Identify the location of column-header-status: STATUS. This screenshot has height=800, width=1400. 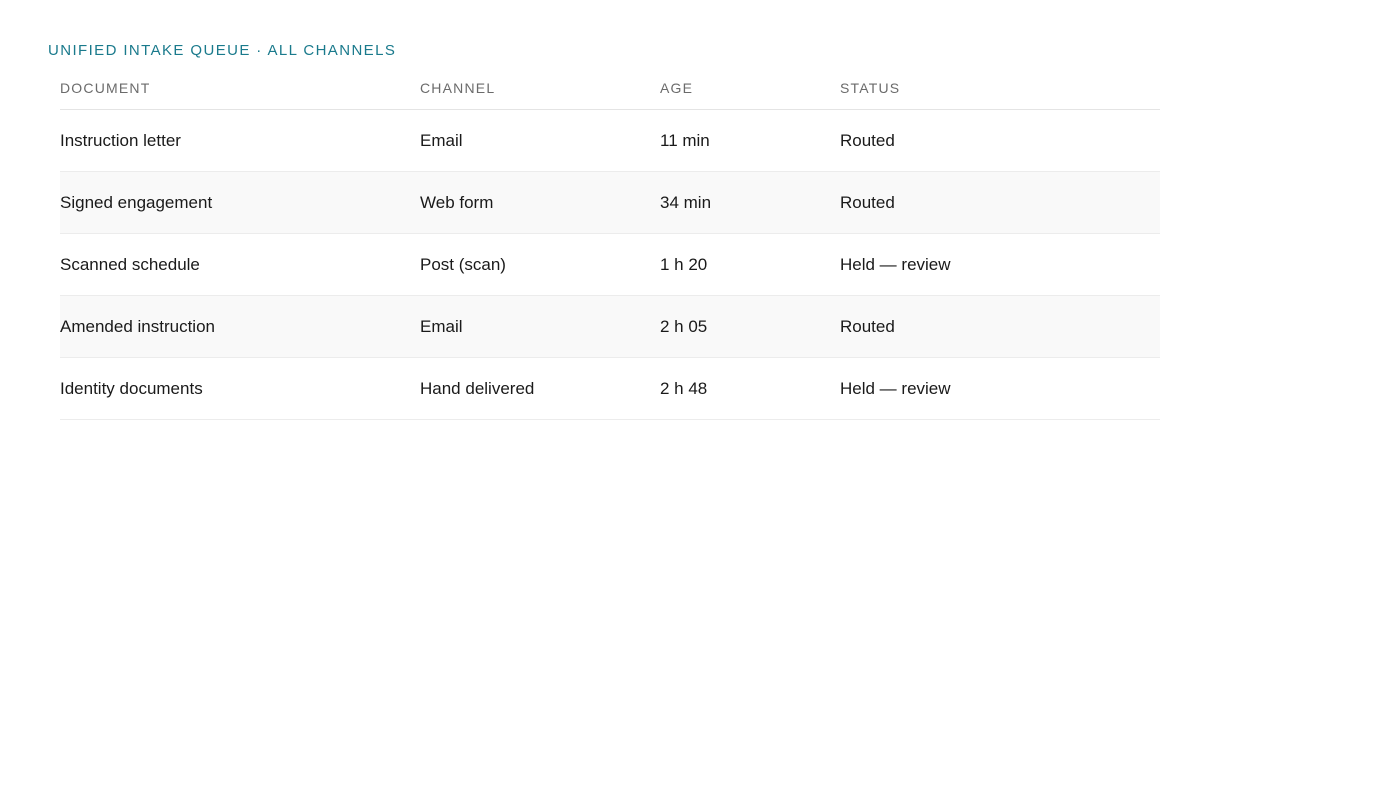
(1000, 88).